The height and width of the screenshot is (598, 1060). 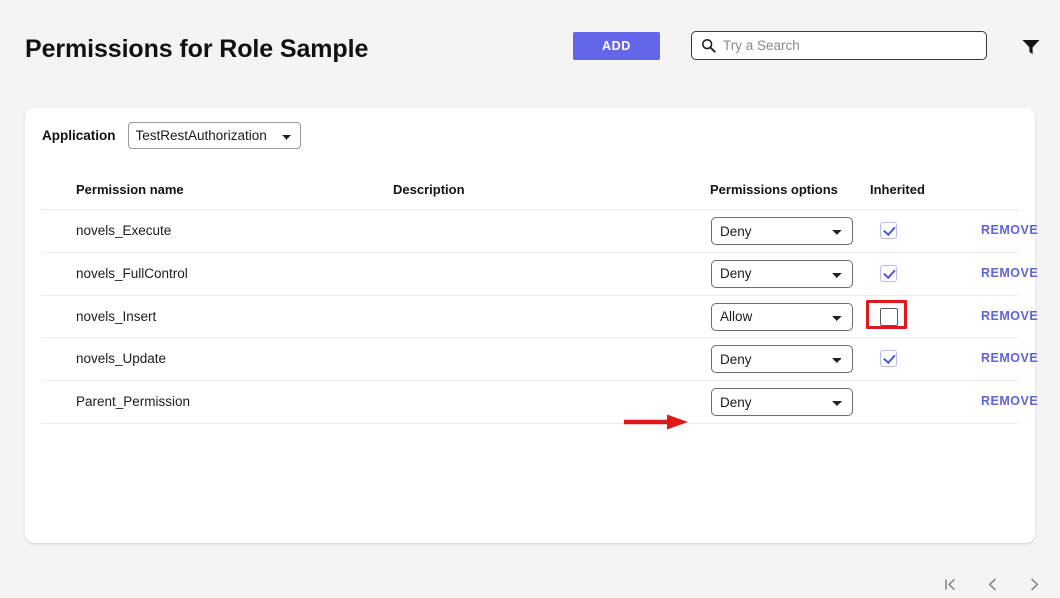 I want to click on table-row: Parent_Permission AllowDeny REMOVE, so click(x=539, y=402).